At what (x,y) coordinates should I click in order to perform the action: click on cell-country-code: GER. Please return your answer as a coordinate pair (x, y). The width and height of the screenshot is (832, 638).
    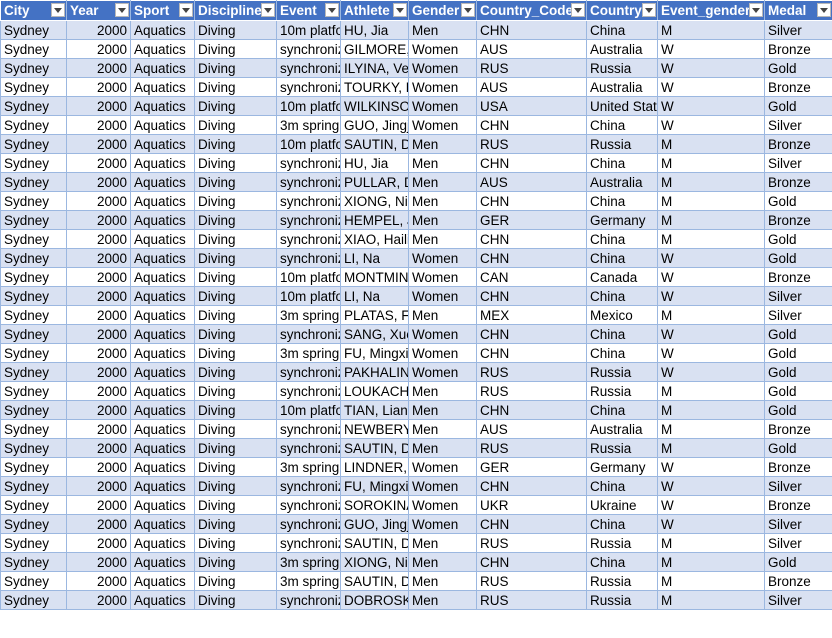
    Looking at the image, I should click on (531, 467).